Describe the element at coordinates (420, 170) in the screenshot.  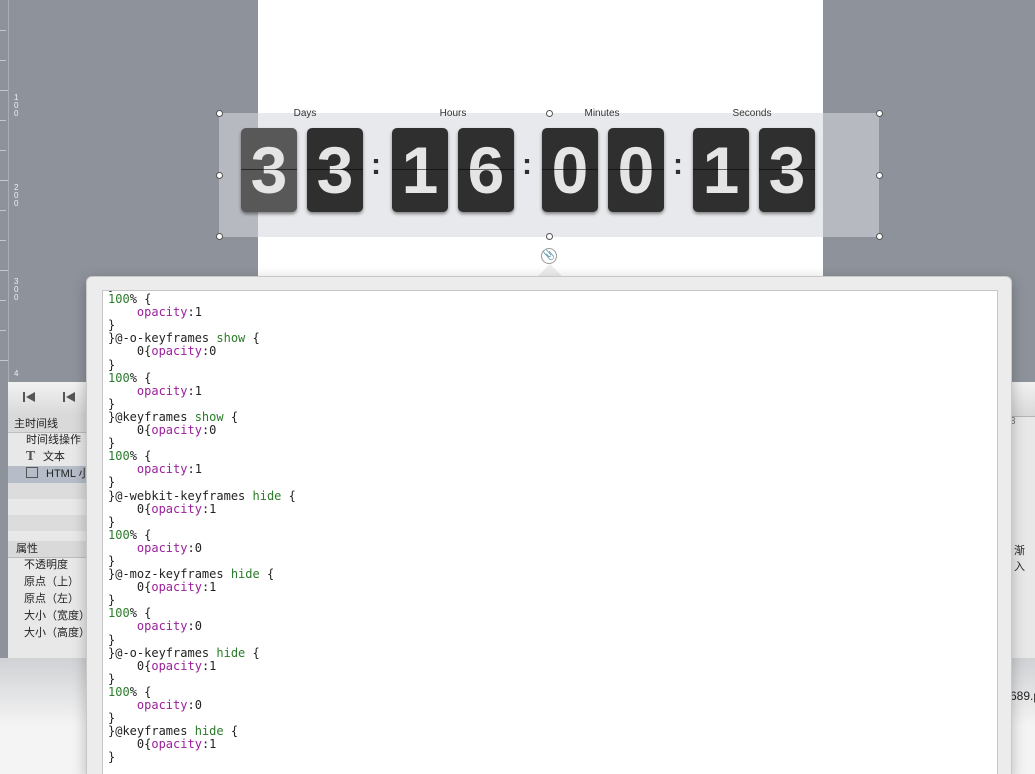
I see `digit-card-hours-tens: 1` at that location.